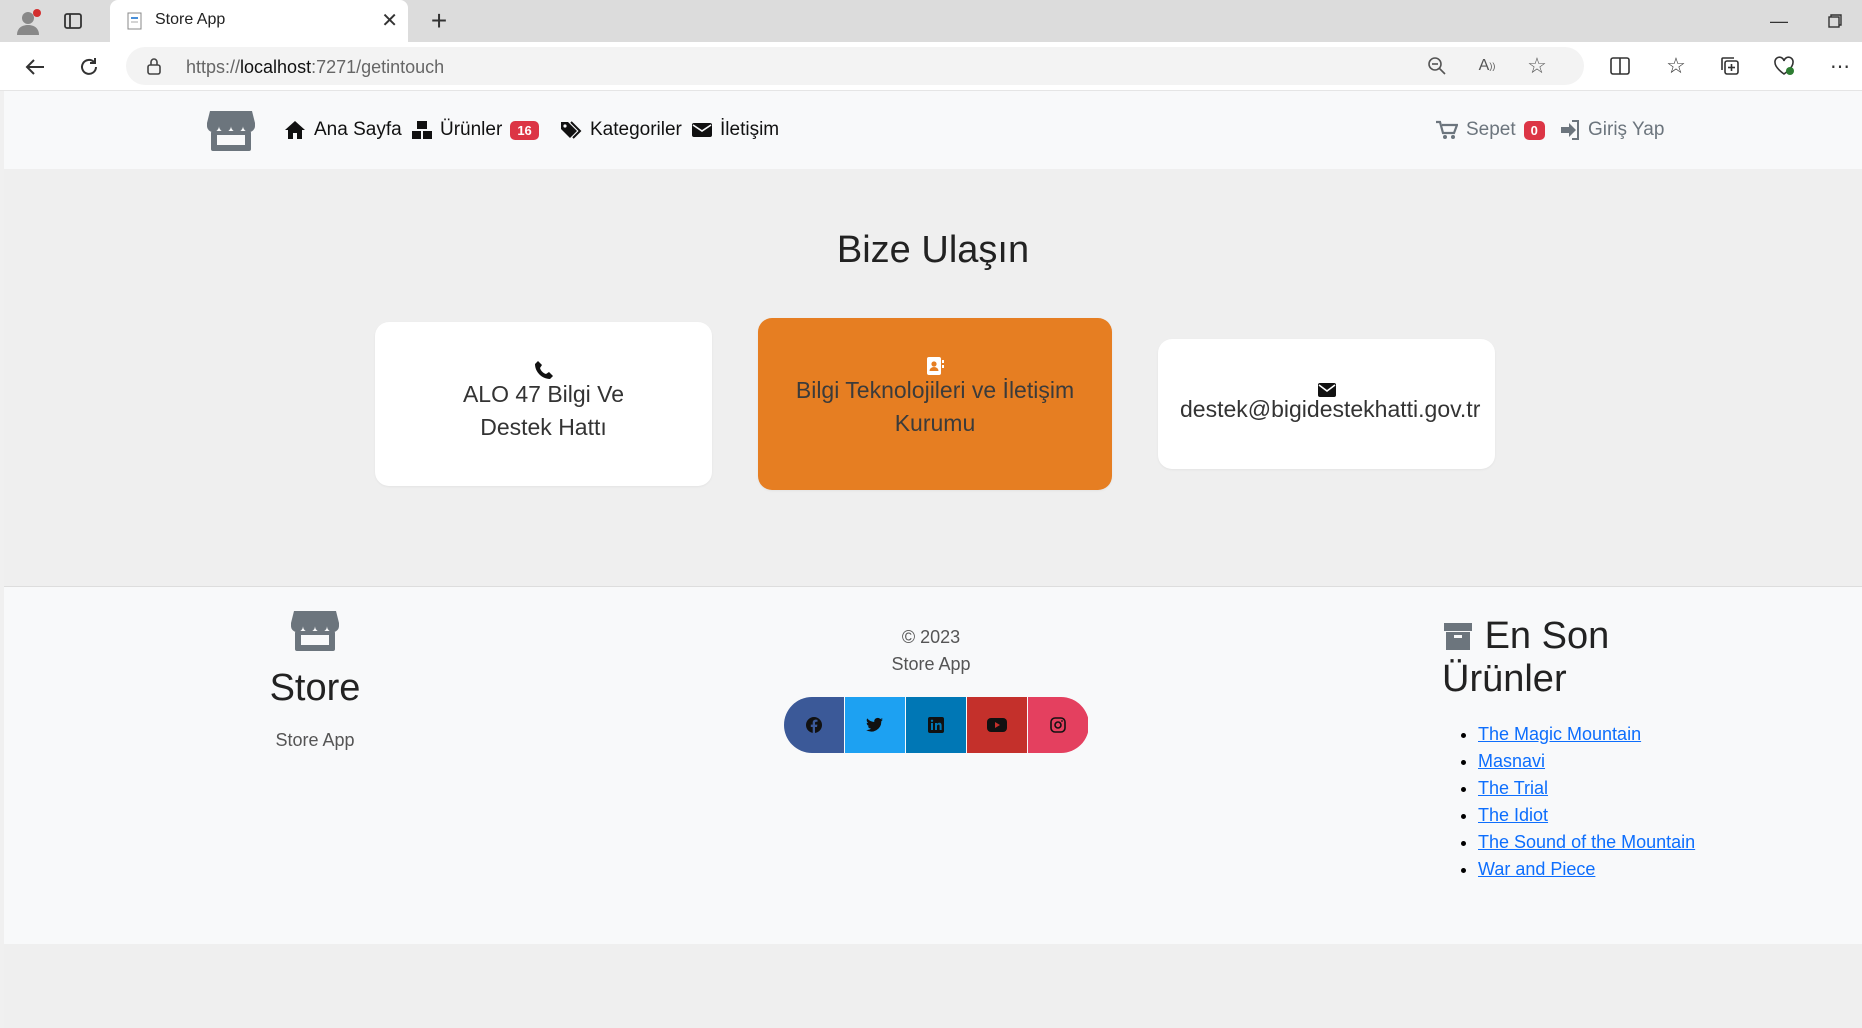 This screenshot has width=1862, height=1028. Describe the element at coordinates (315, 67) in the screenshot. I see `url-text: https://localhost:7271/getintouch` at that location.